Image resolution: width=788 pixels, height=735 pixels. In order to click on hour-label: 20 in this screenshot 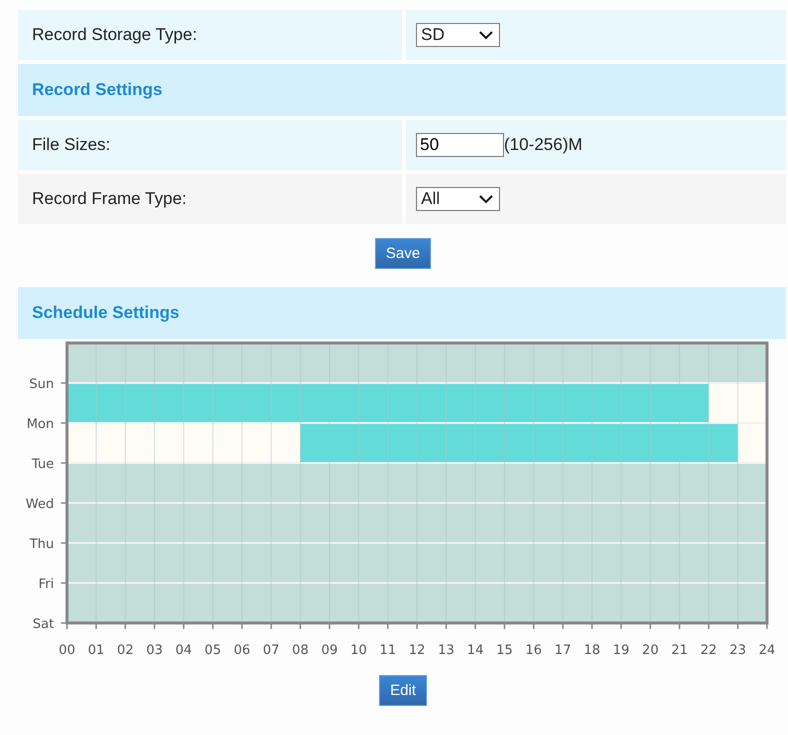, I will do `click(650, 650)`.